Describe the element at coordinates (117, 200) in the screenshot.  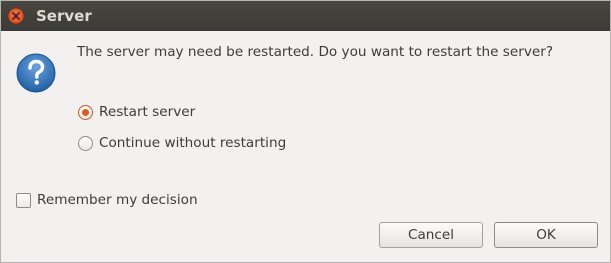
I see `remember-decision-label: Remember my decision` at that location.